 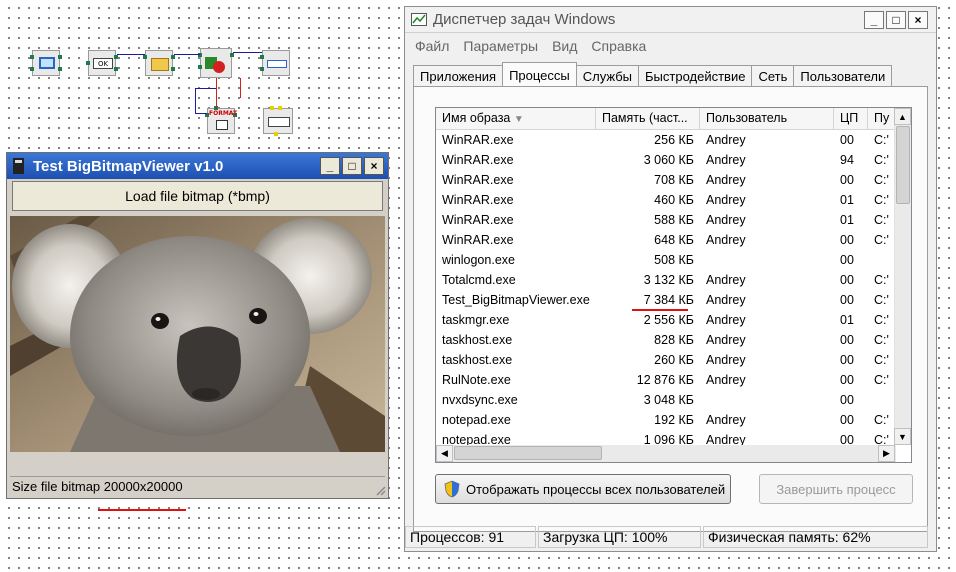 What do you see at coordinates (477, 340) in the screenshot?
I see `cell-image-name: taskhost.exe` at bounding box center [477, 340].